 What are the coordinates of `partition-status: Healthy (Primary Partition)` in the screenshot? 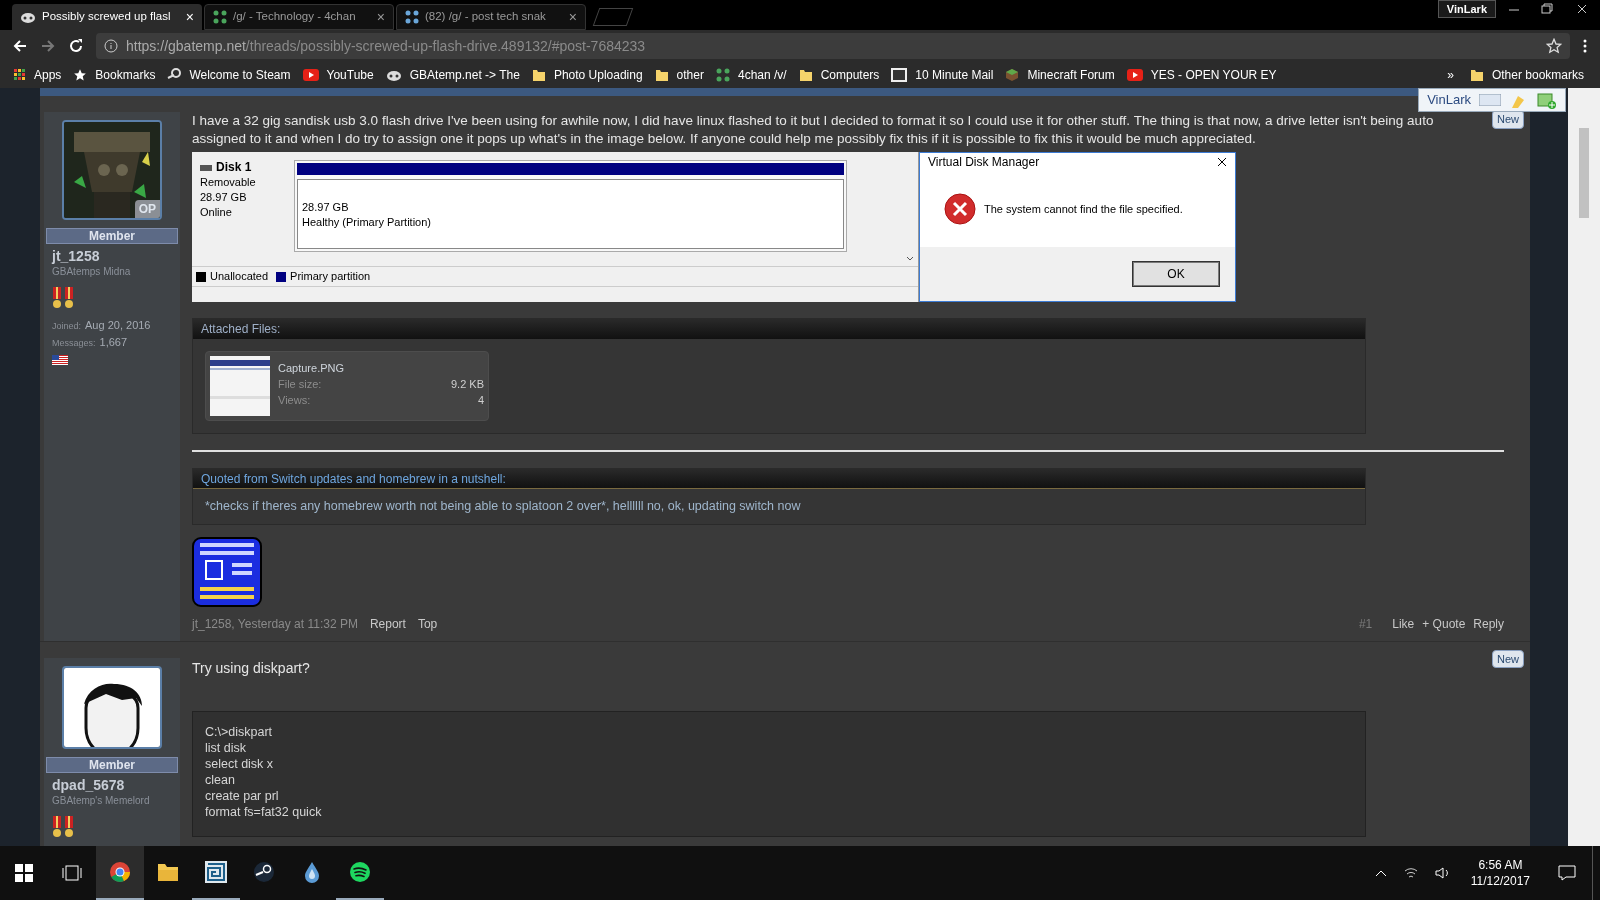 It's located at (367, 222).